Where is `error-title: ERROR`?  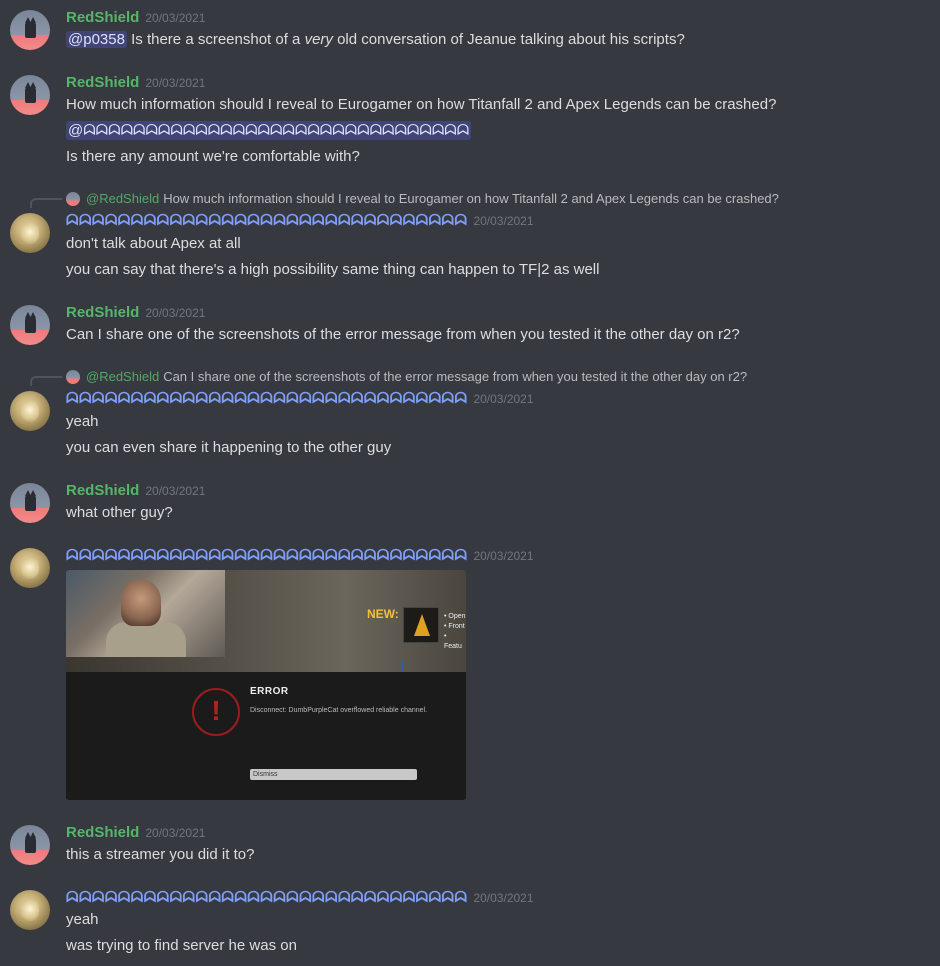 error-title: ERROR is located at coordinates (269, 691).